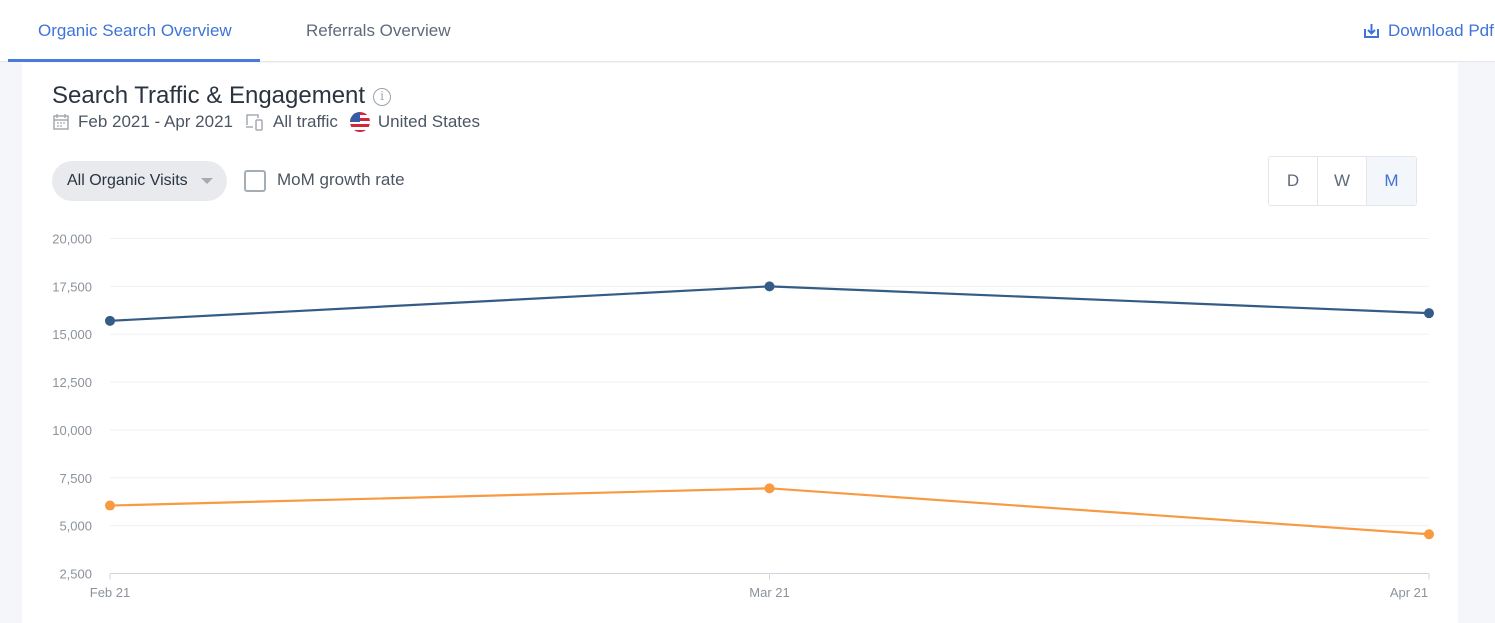 The height and width of the screenshot is (623, 1495). What do you see at coordinates (72, 334) in the screenshot?
I see `y-tick-label: 15,000` at bounding box center [72, 334].